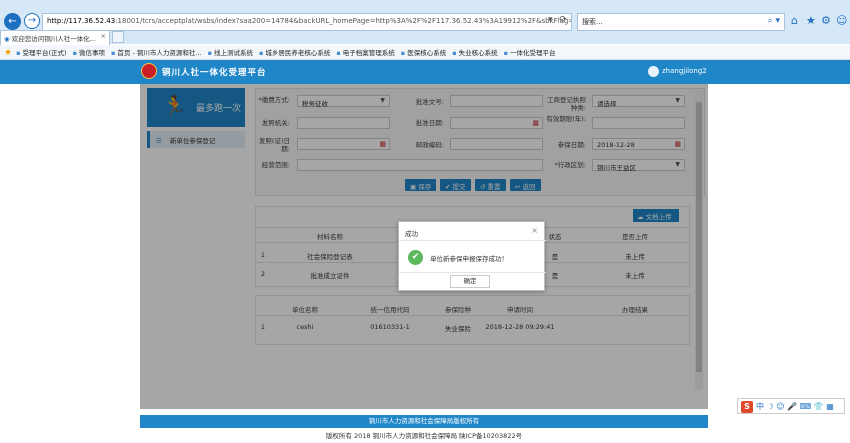 The width and height of the screenshot is (850, 443). Describe the element at coordinates (826, 20) in the screenshot. I see `gear-icon: ⚙` at that location.